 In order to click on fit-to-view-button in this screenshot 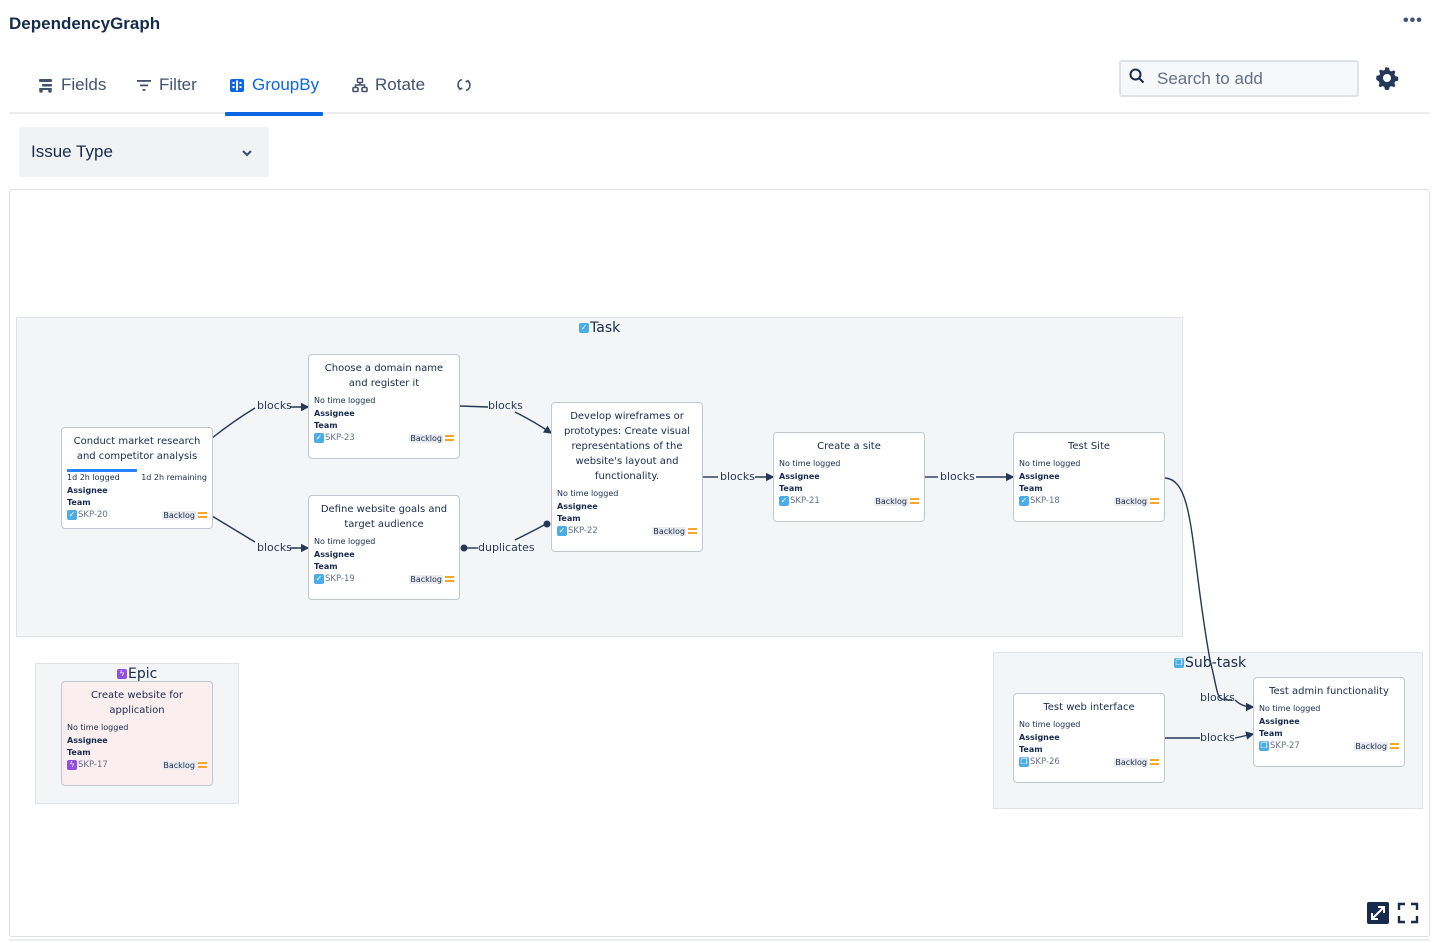, I will do `click(1378, 915)`.